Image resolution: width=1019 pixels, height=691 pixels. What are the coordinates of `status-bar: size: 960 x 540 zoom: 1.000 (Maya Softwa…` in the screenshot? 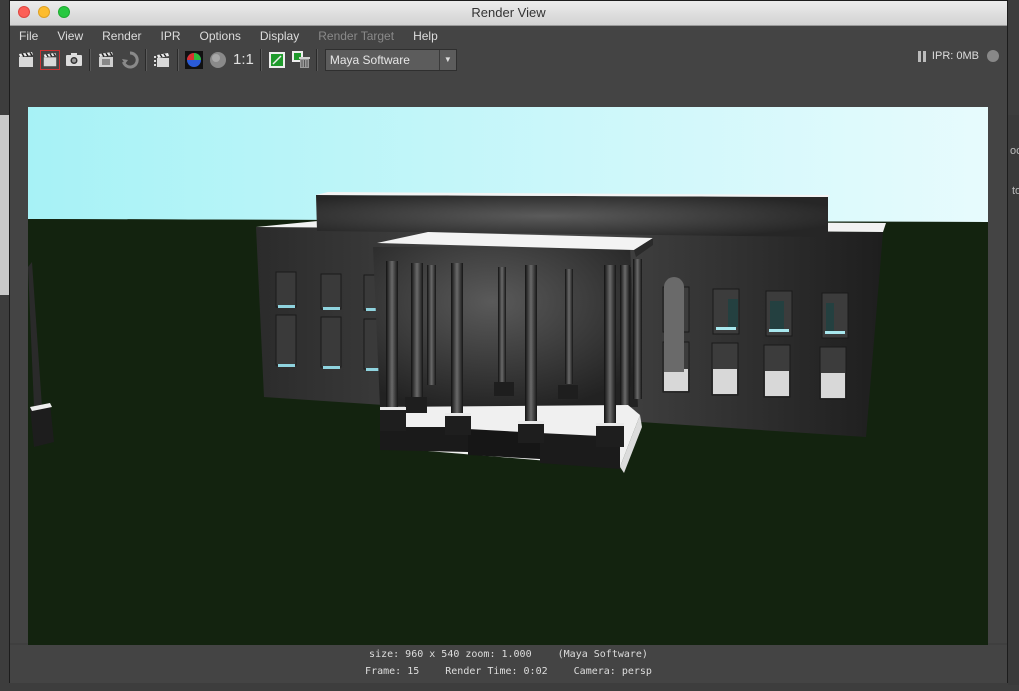 It's located at (508, 664).